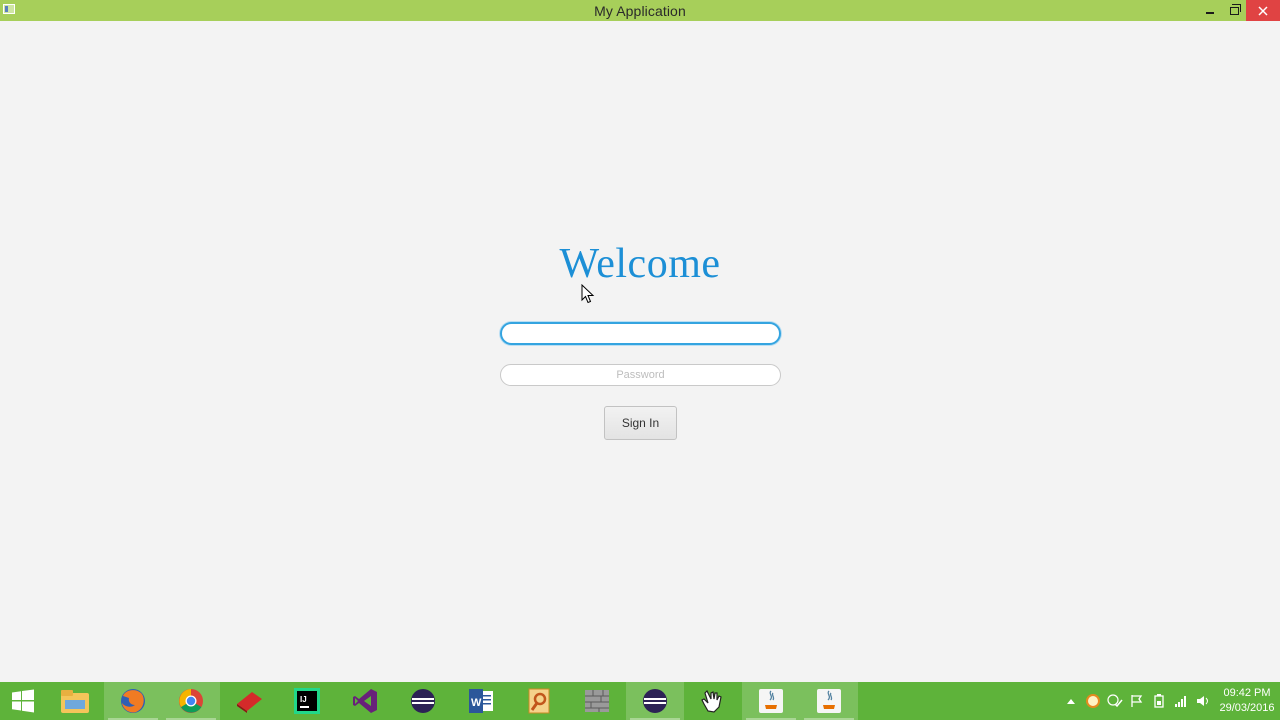  Describe the element at coordinates (1247, 708) in the screenshot. I see `clock-date: 29/03/2016` at that location.